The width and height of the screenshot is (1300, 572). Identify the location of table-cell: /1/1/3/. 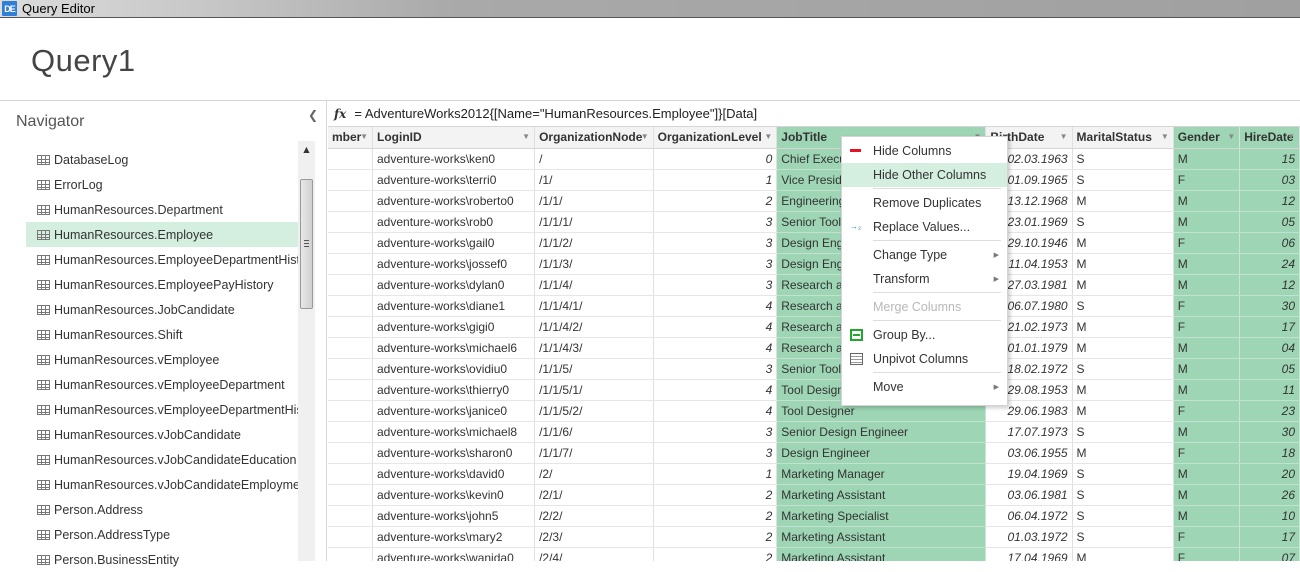
(594, 264).